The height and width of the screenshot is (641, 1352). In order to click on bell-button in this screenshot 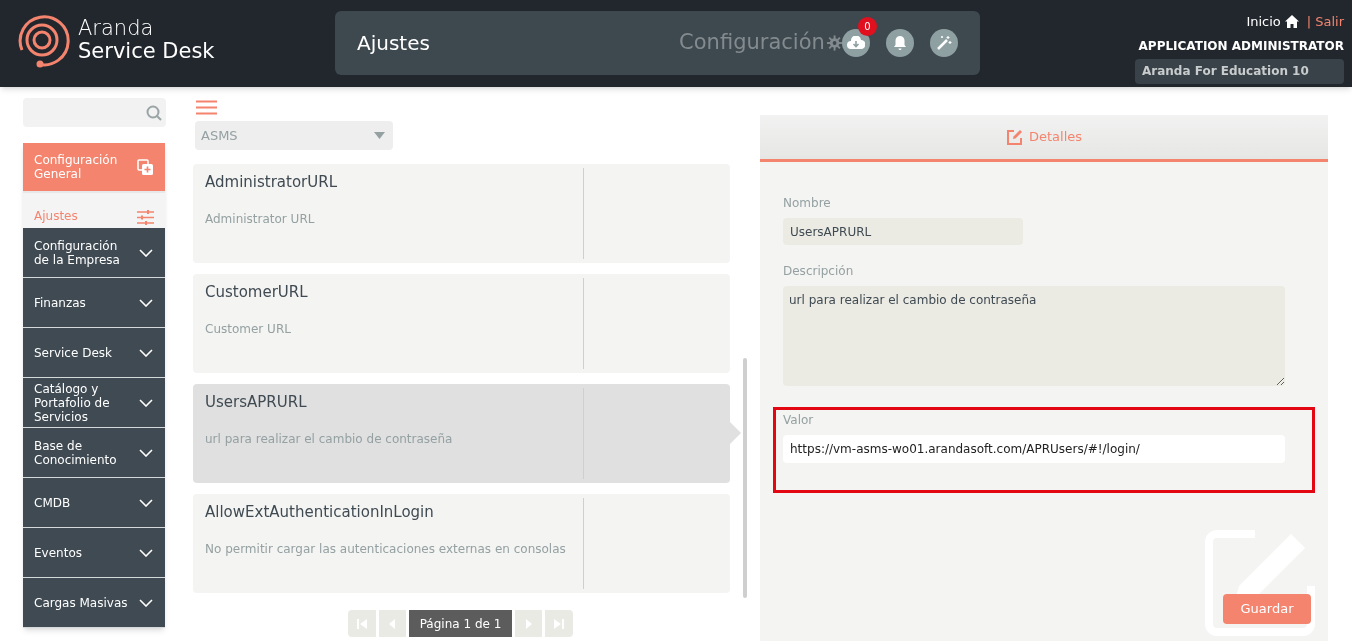, I will do `click(900, 43)`.